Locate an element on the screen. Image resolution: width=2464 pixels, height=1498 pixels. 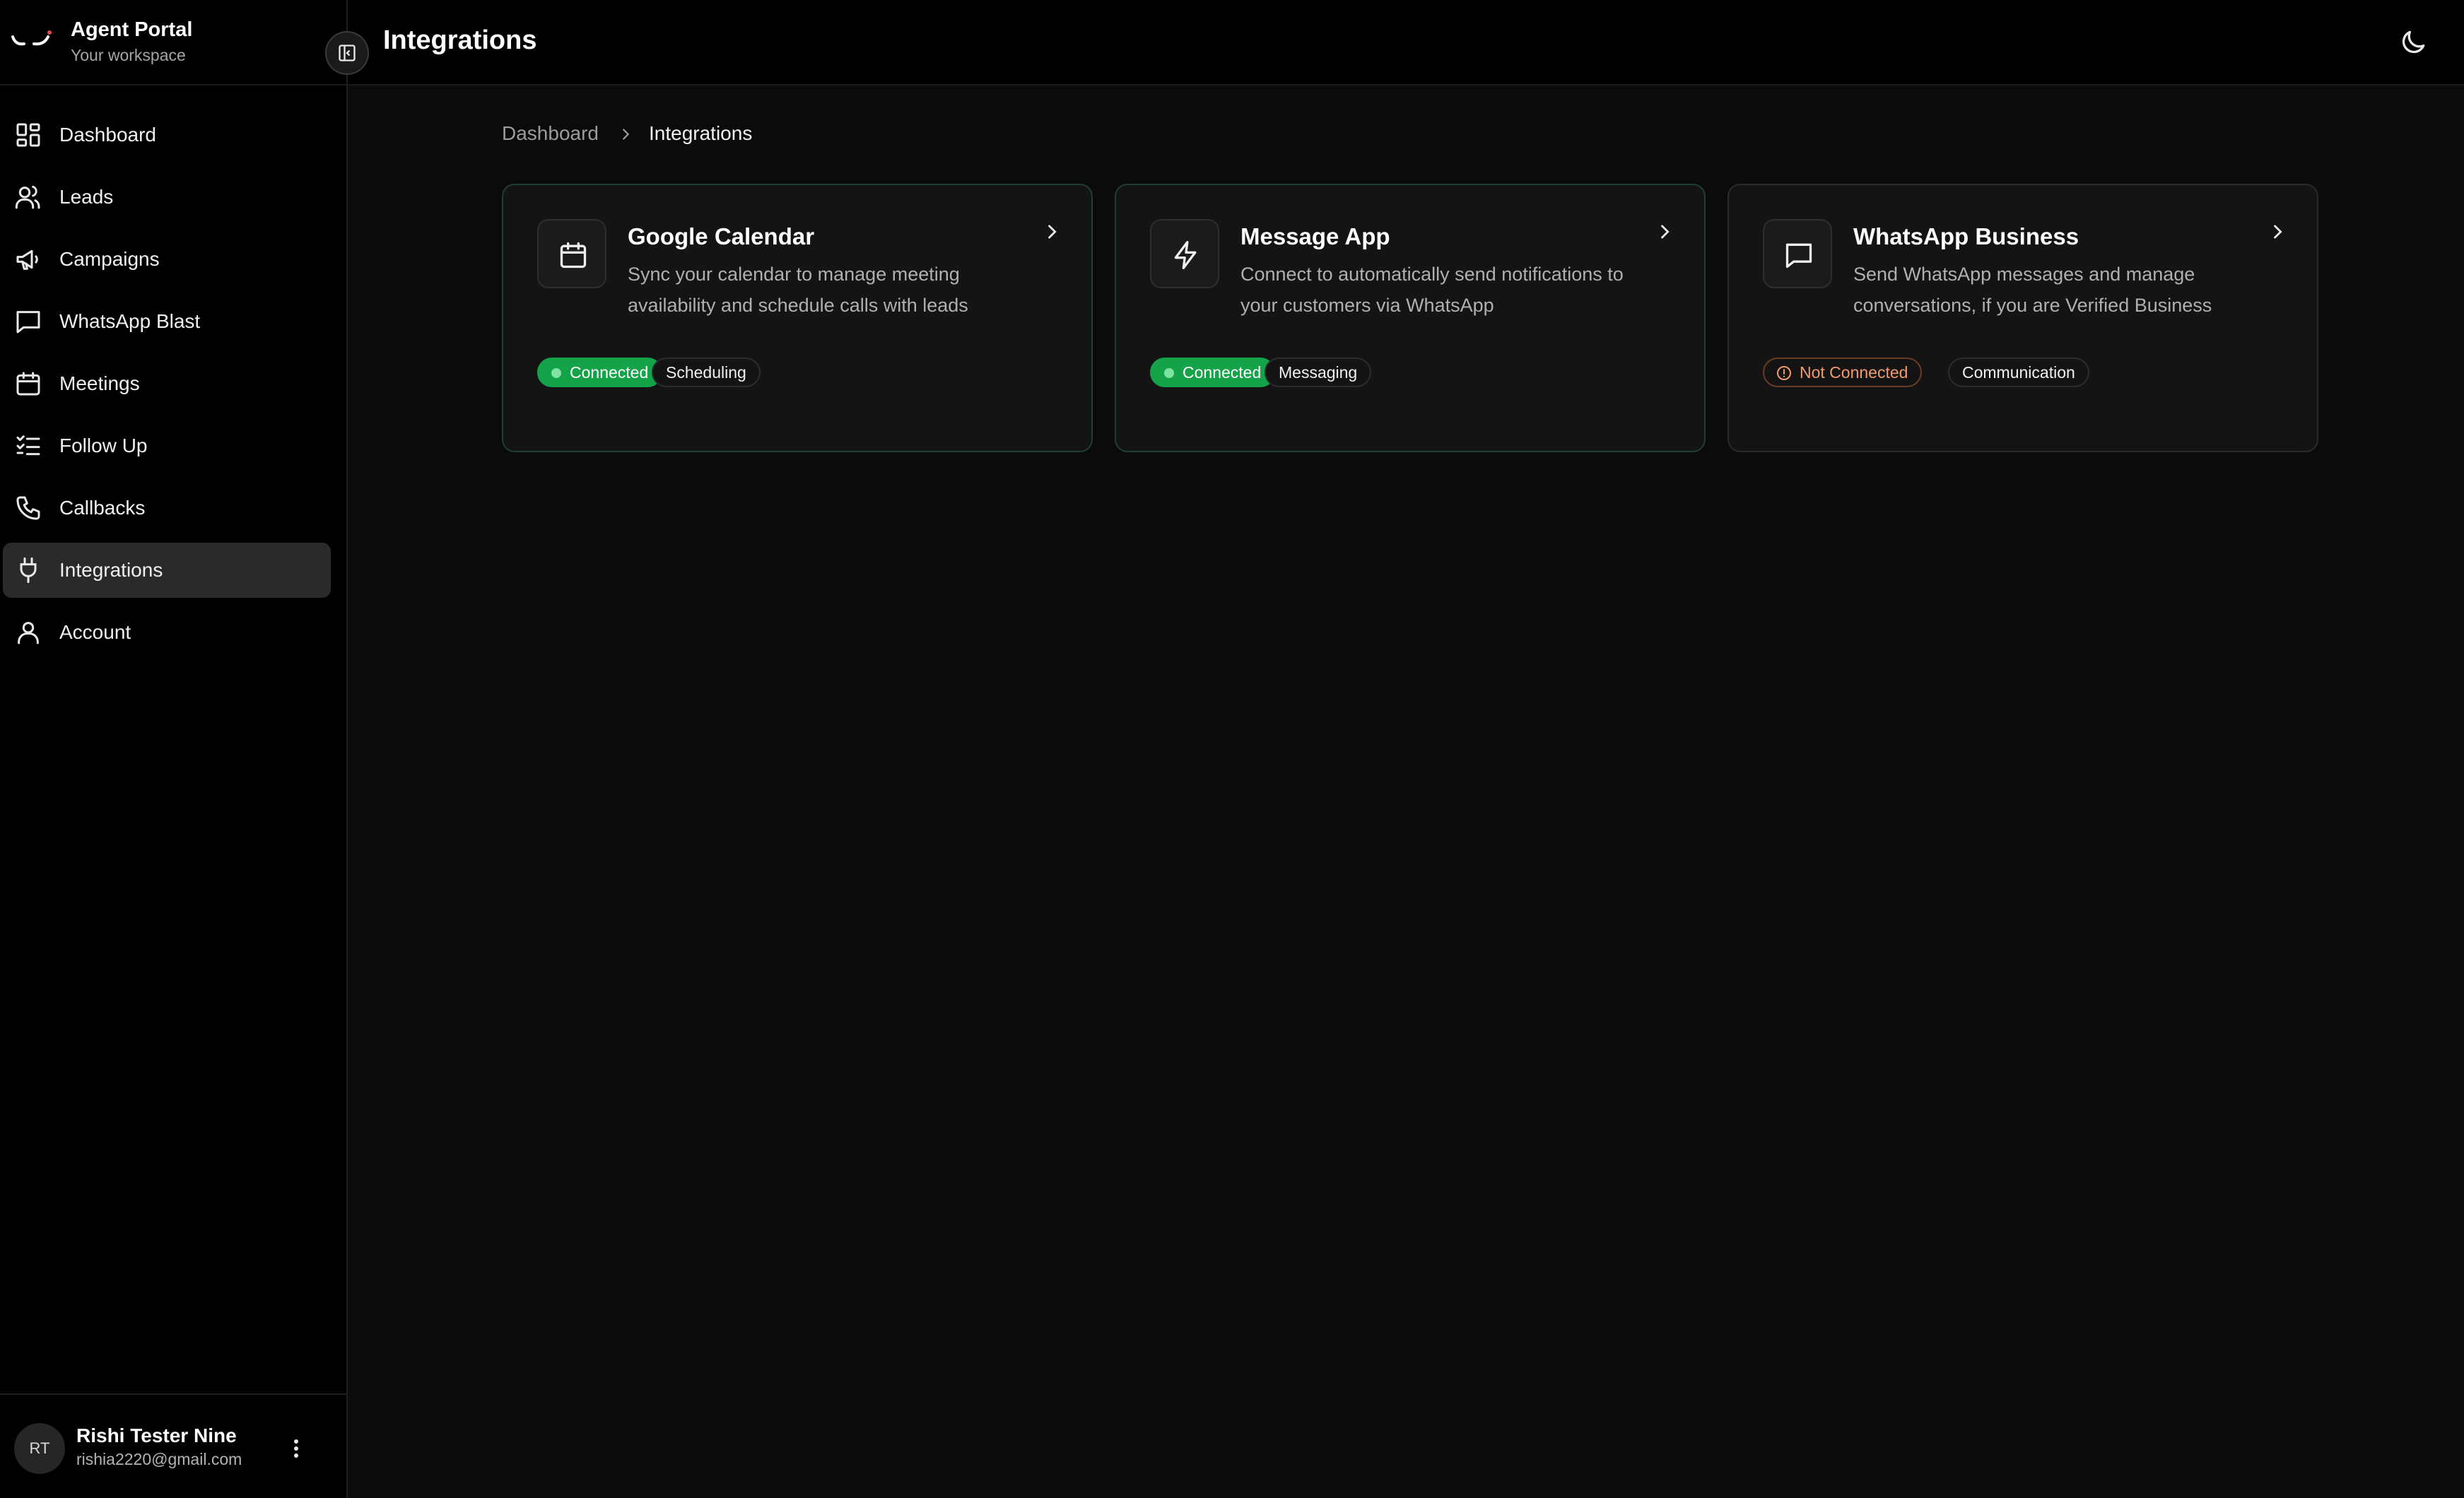
brand-subtitle: Your workspace is located at coordinates (128, 55).